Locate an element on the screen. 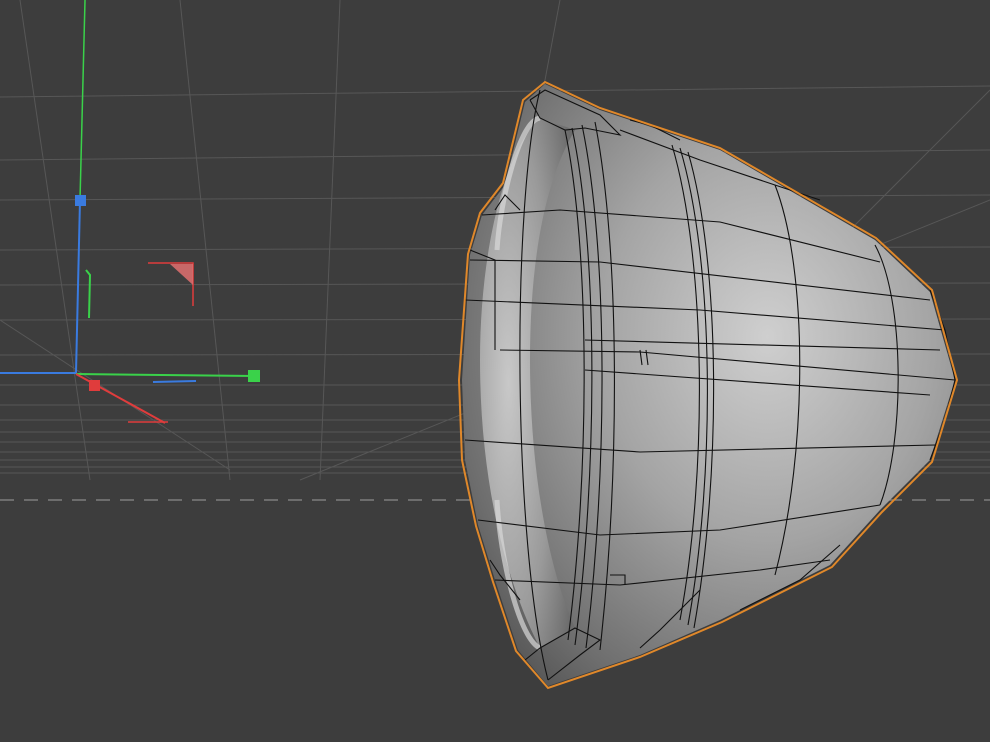  z-axis-line is located at coordinates (78, 286).